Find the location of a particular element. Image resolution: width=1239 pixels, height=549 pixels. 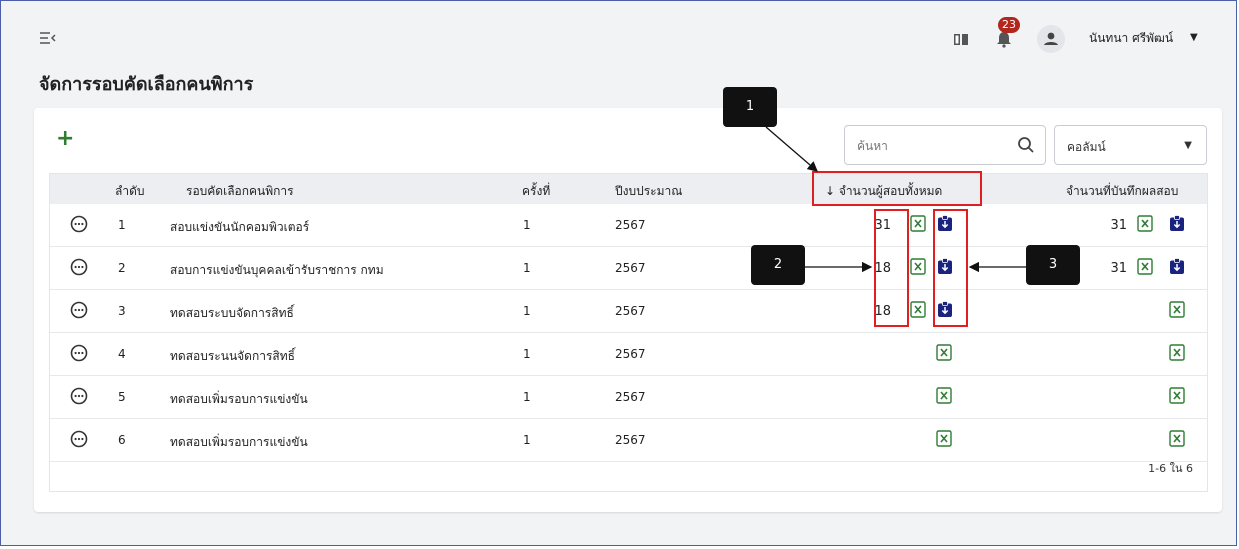

header-year: ปีงบประมาณ is located at coordinates (648, 191).